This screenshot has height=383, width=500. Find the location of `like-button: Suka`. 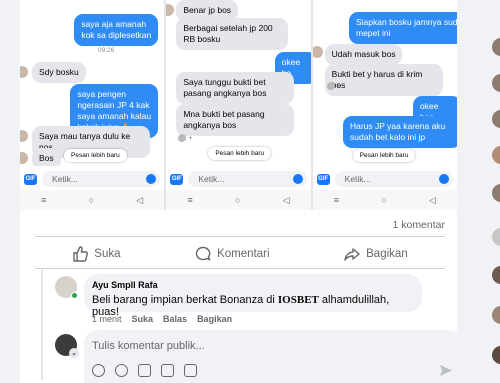

like-button: Suka is located at coordinates (96, 254).